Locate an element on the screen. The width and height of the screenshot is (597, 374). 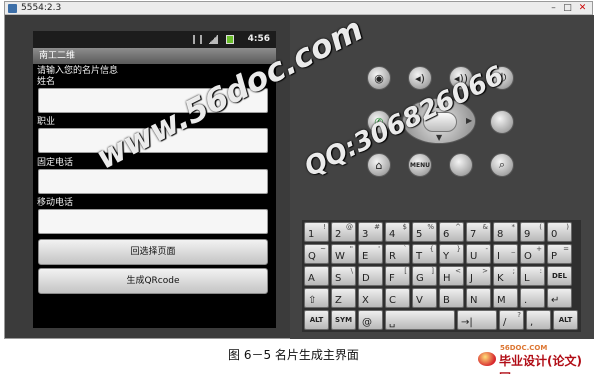
volume-up-icon: ◂)) is located at coordinates (461, 78).